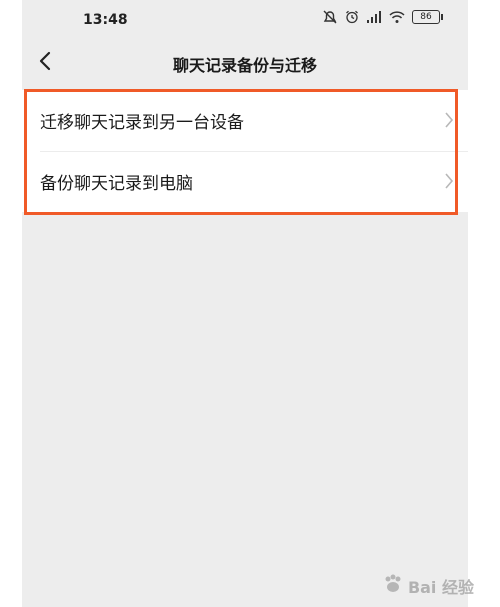  I want to click on page-title: 聊天记录备份与迁移, so click(244, 65).